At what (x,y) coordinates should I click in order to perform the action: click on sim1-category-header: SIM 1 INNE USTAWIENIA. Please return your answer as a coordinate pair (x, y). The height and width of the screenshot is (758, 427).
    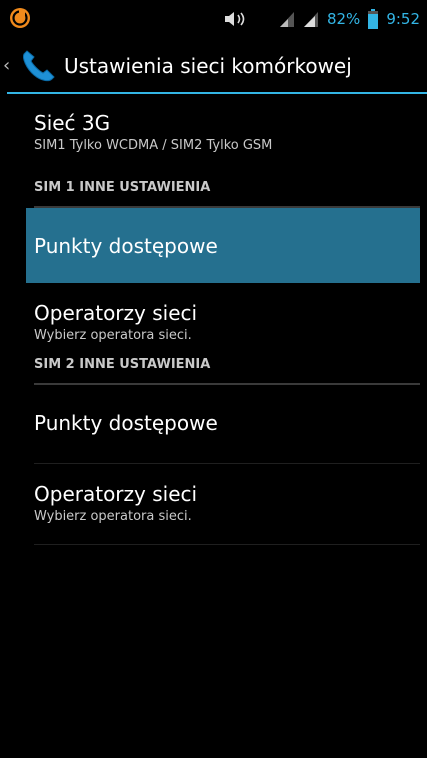
    Looking at the image, I should click on (213, 190).